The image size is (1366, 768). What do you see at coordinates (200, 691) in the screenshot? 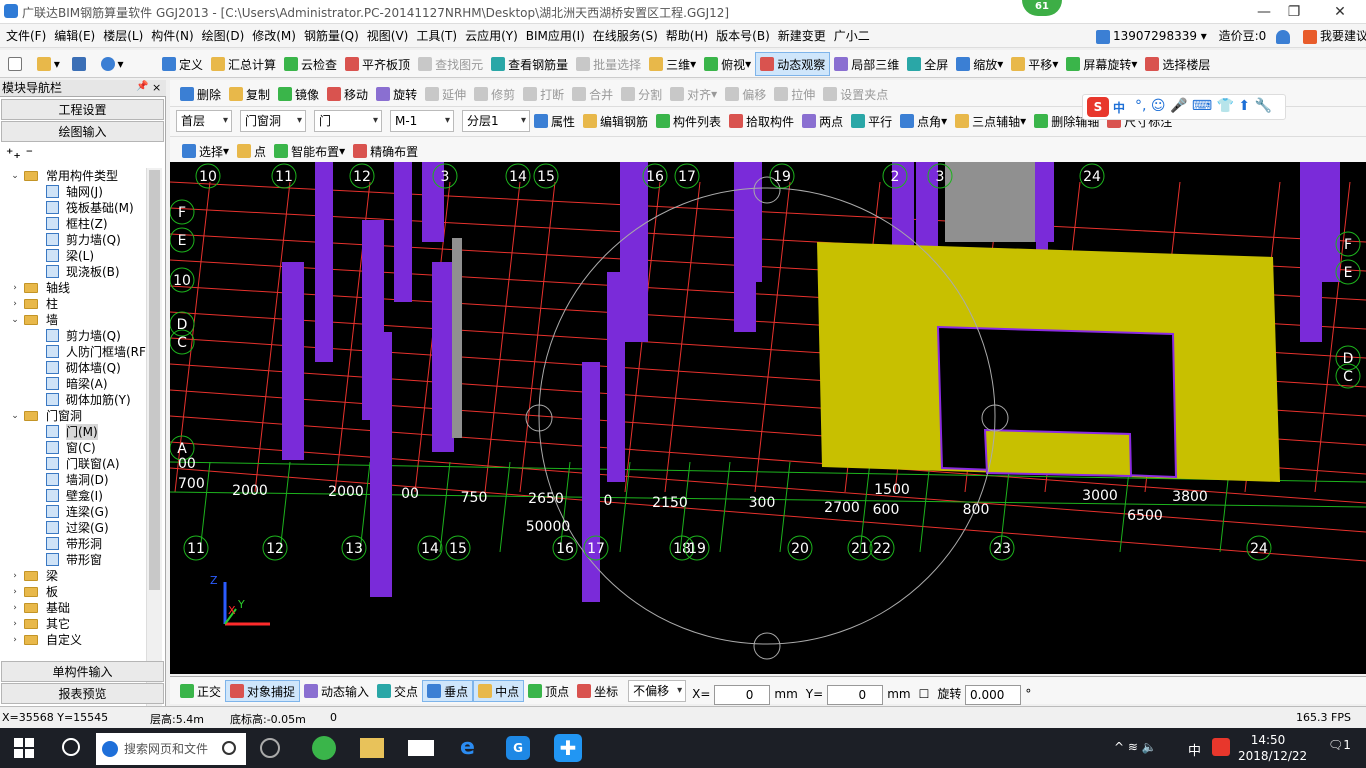
I see `snap-button-0: 正交` at bounding box center [200, 691].